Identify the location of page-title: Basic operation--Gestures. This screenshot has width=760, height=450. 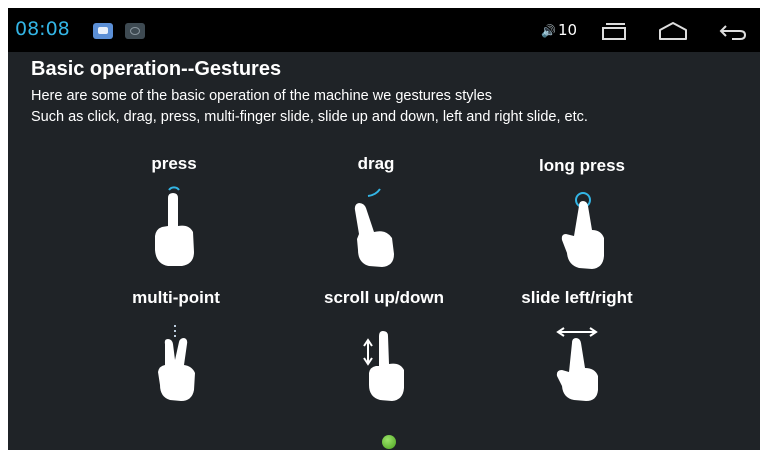
(156, 69).